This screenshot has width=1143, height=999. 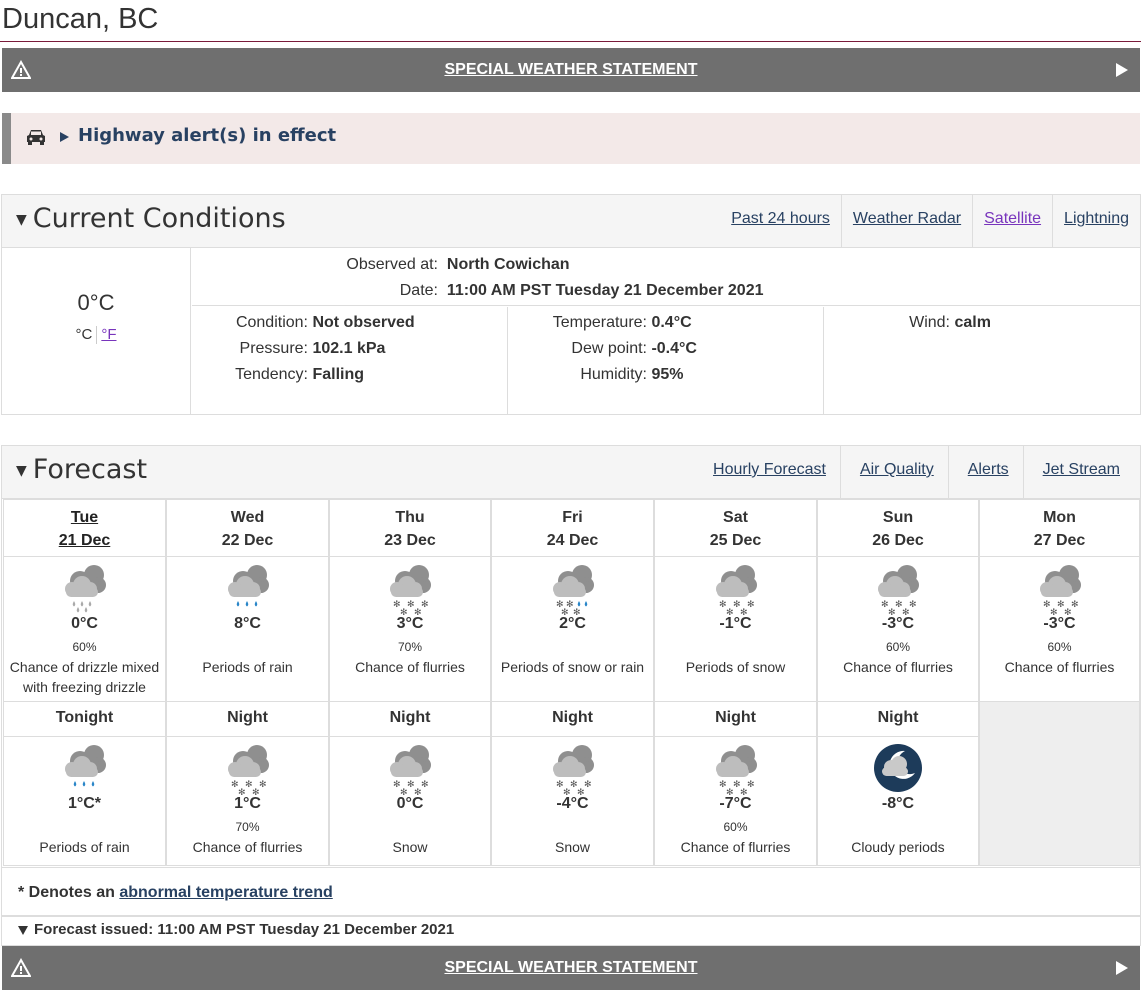 What do you see at coordinates (85, 589) in the screenshot?
I see `drizzle-freezing-icon` at bounding box center [85, 589].